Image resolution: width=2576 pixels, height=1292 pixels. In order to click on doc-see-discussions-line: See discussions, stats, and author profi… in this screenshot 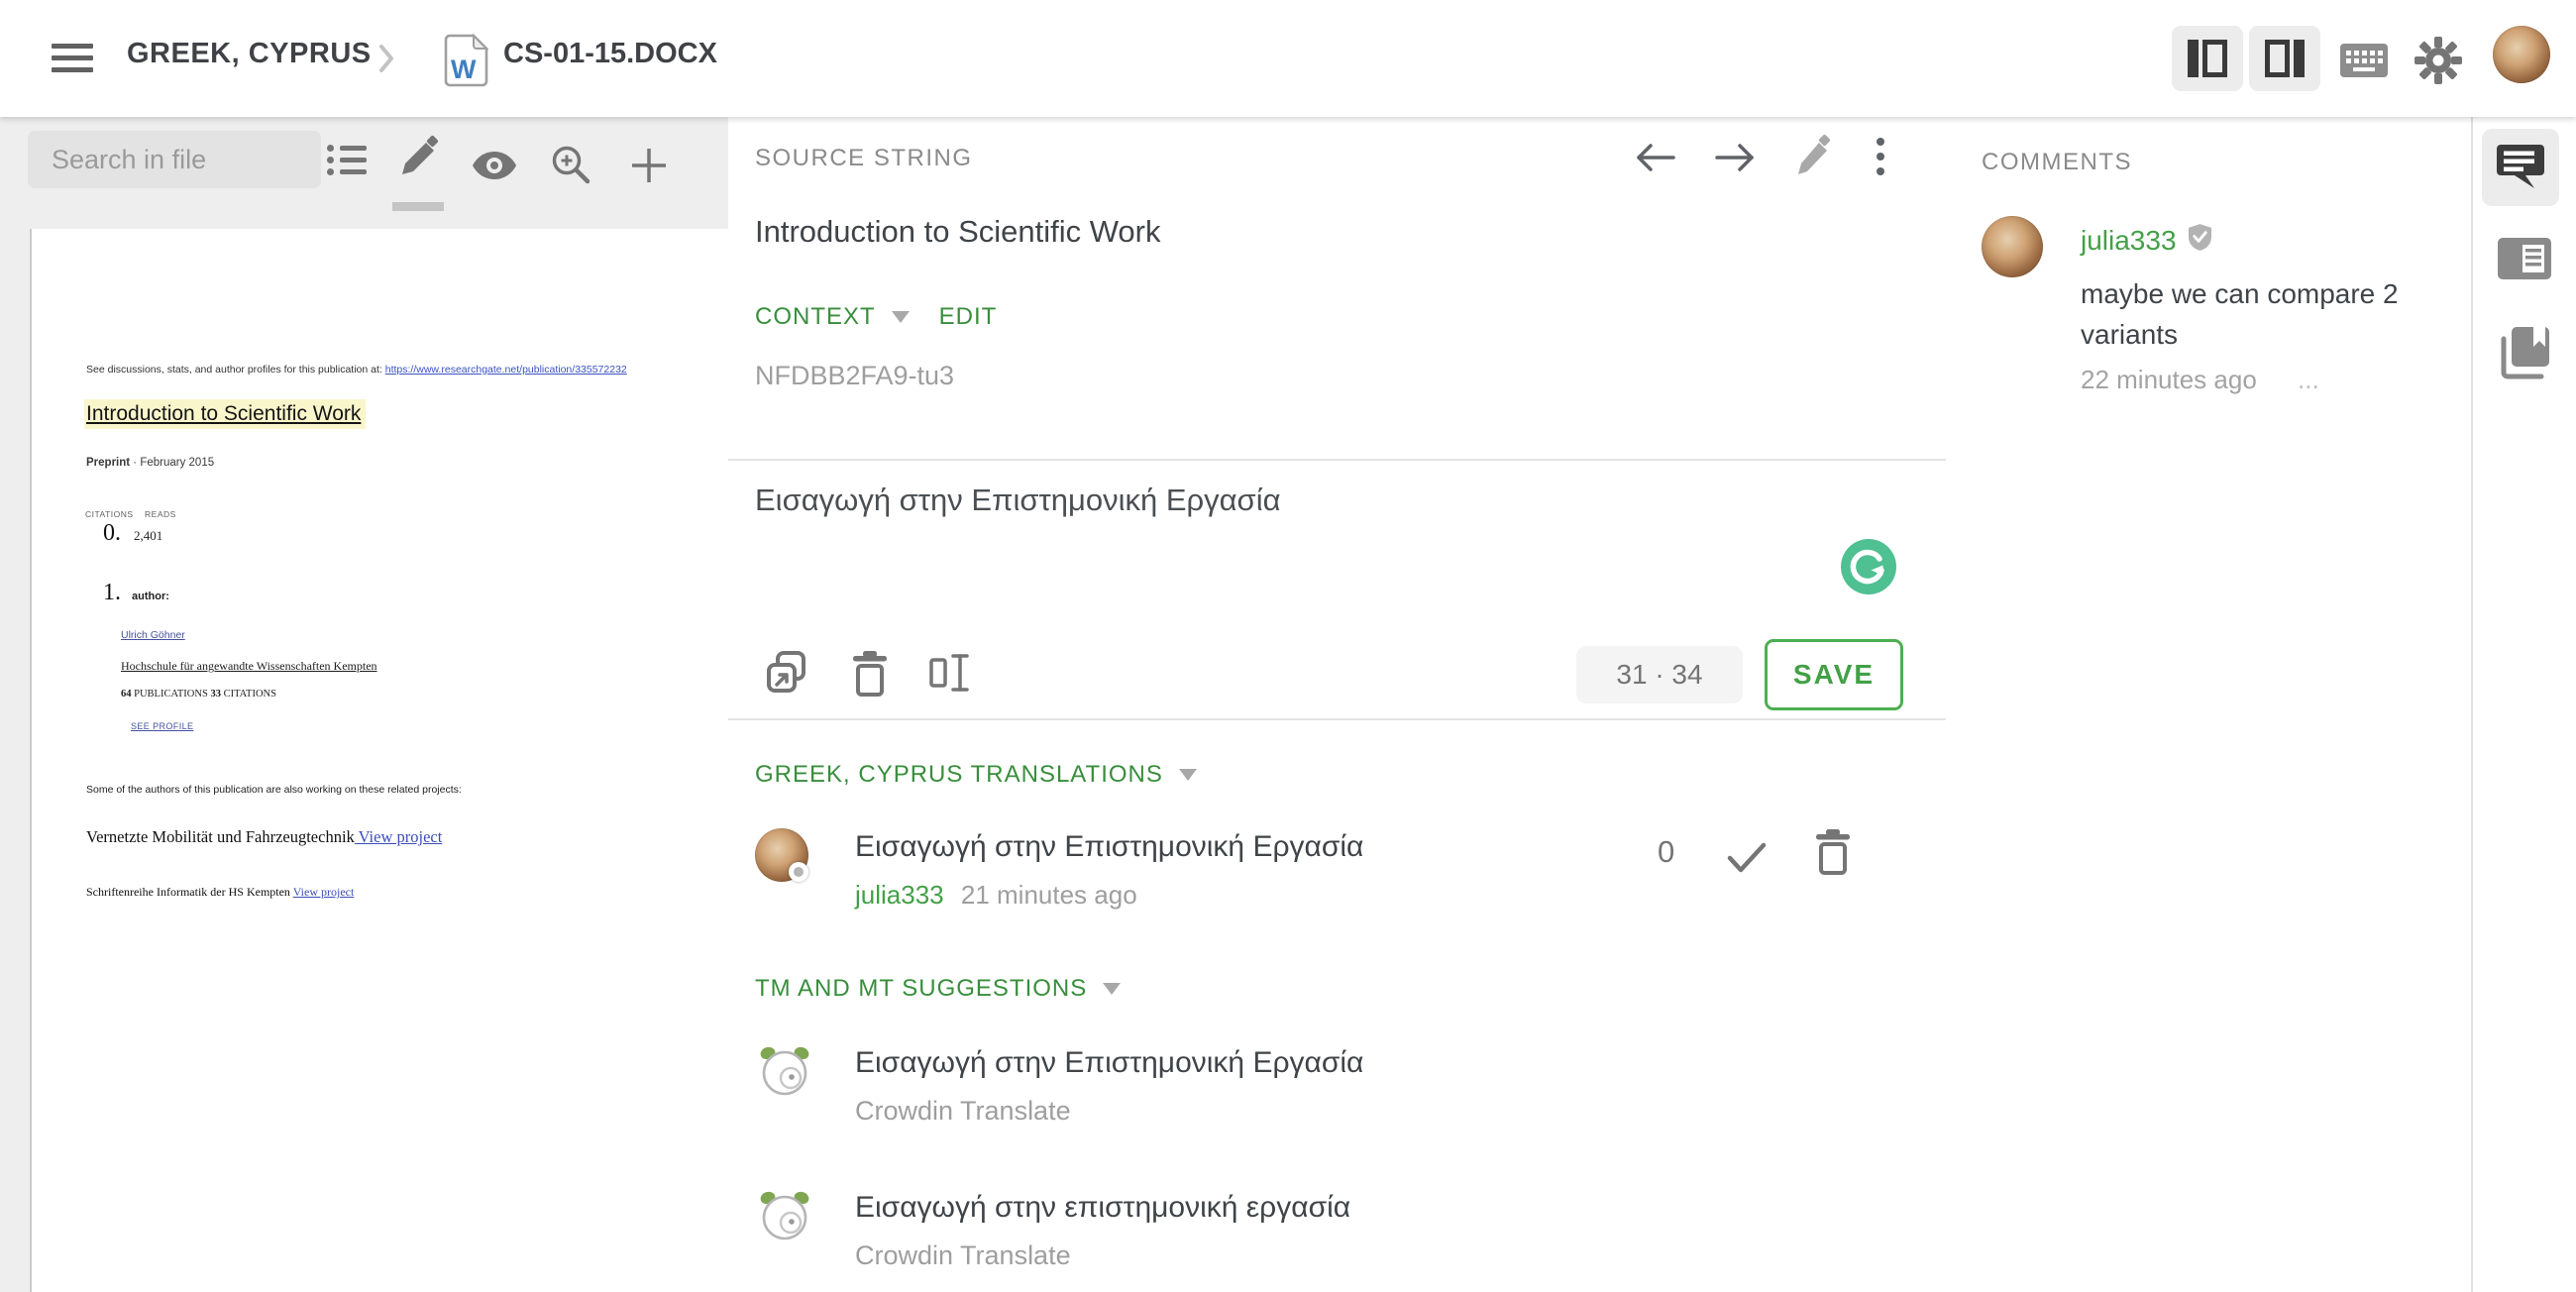, I will do `click(356, 370)`.